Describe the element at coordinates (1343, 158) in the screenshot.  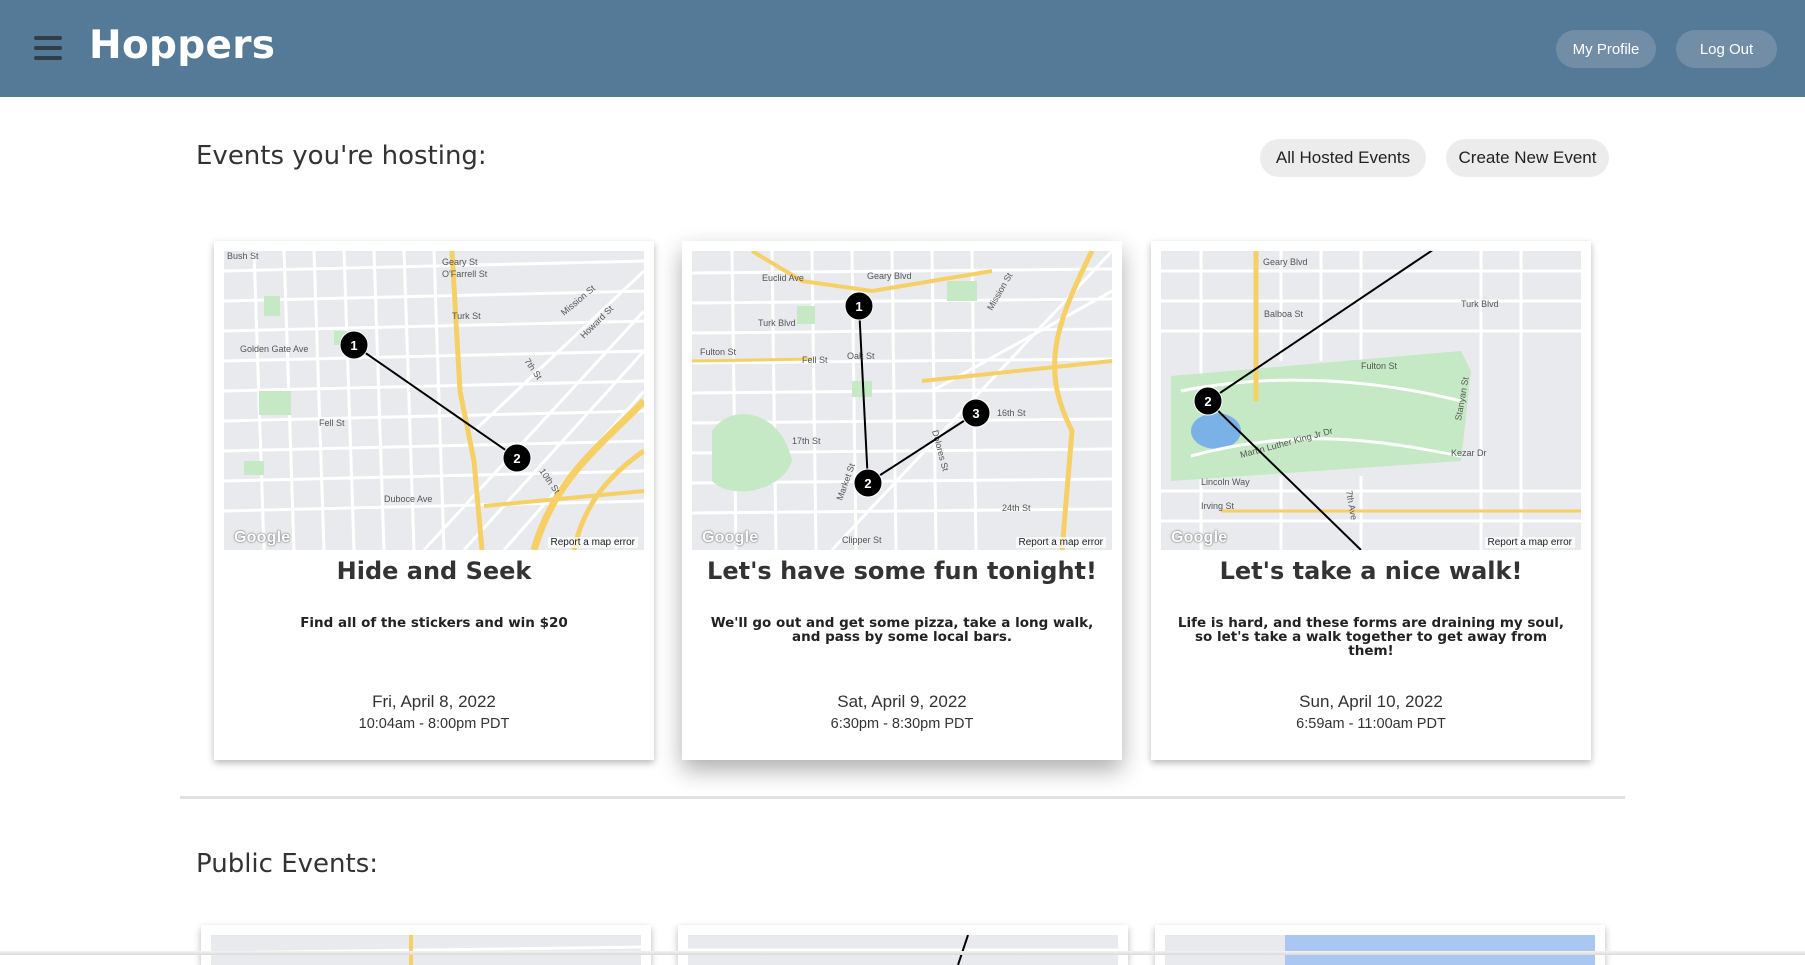
I see `all-hosted-events-button: All Hosted Events` at that location.